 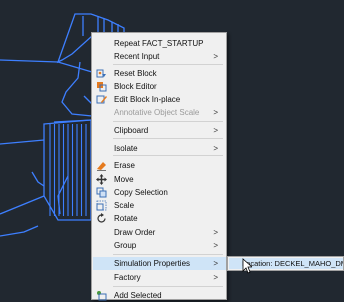 I want to click on menu-item-label: Recent Input, so click(x=137, y=56).